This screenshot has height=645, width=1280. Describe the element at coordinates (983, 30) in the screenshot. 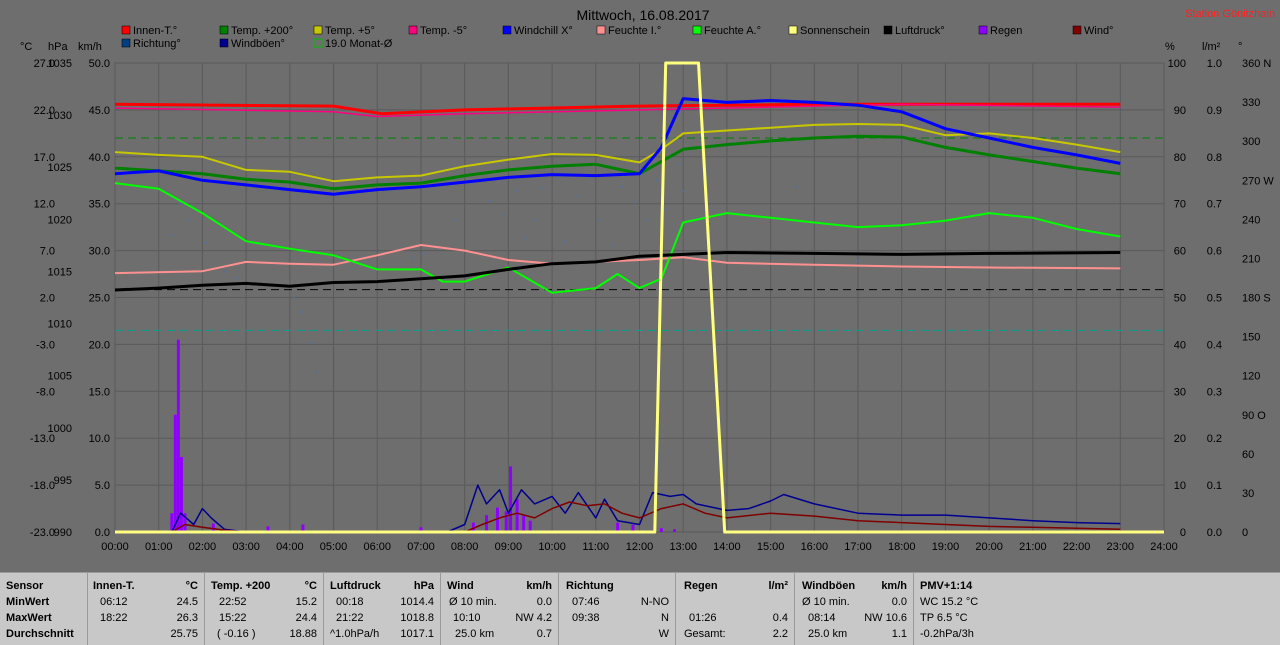

I see `legend-regen-swatch` at that location.